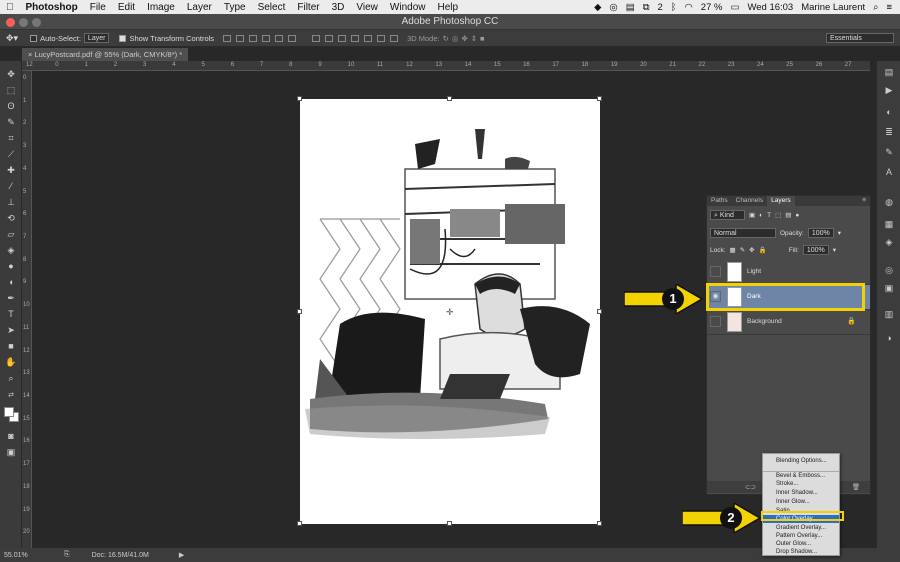  I want to click on align-bottom-icon, so click(253, 38).